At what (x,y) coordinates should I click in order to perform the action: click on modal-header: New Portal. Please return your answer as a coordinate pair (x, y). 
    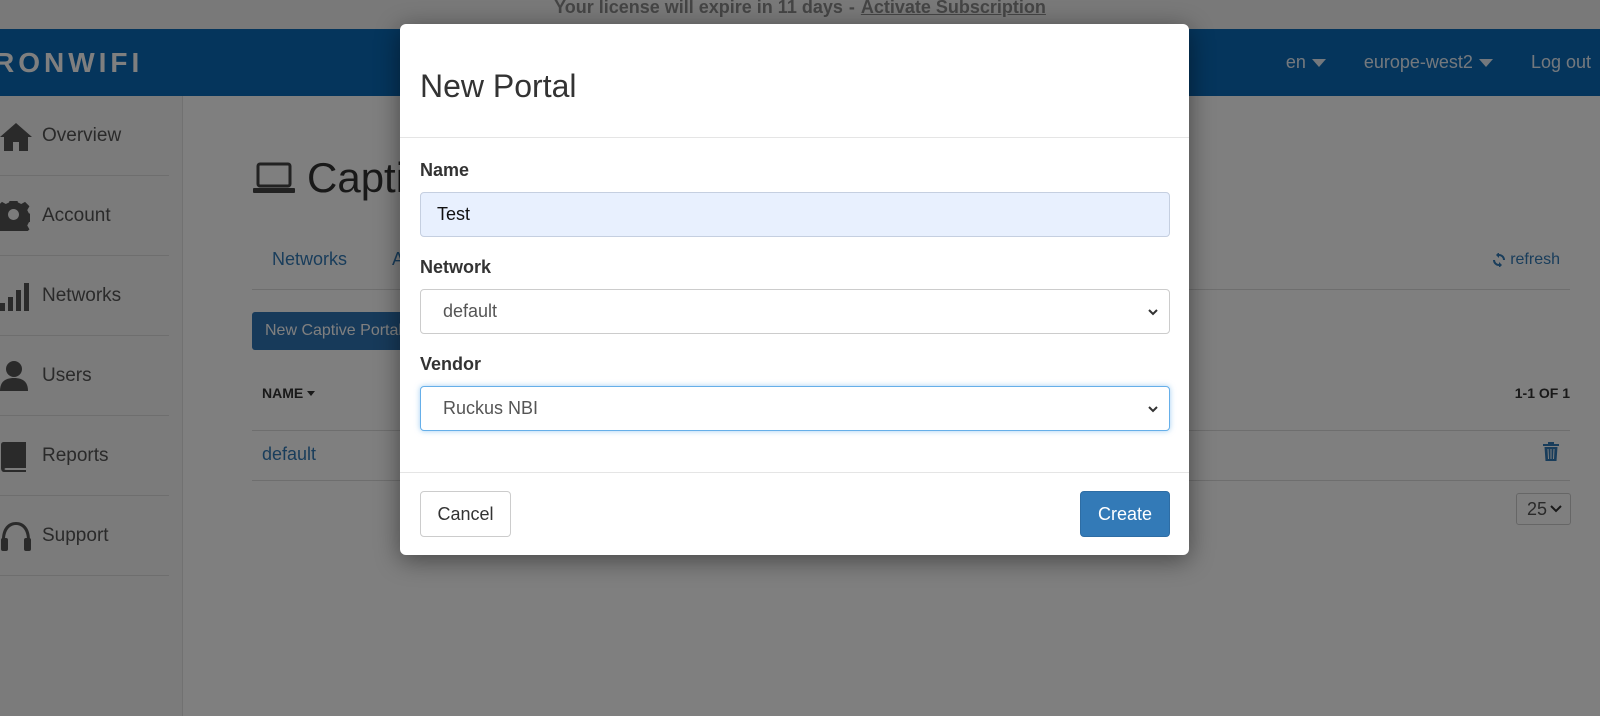
    Looking at the image, I should click on (794, 81).